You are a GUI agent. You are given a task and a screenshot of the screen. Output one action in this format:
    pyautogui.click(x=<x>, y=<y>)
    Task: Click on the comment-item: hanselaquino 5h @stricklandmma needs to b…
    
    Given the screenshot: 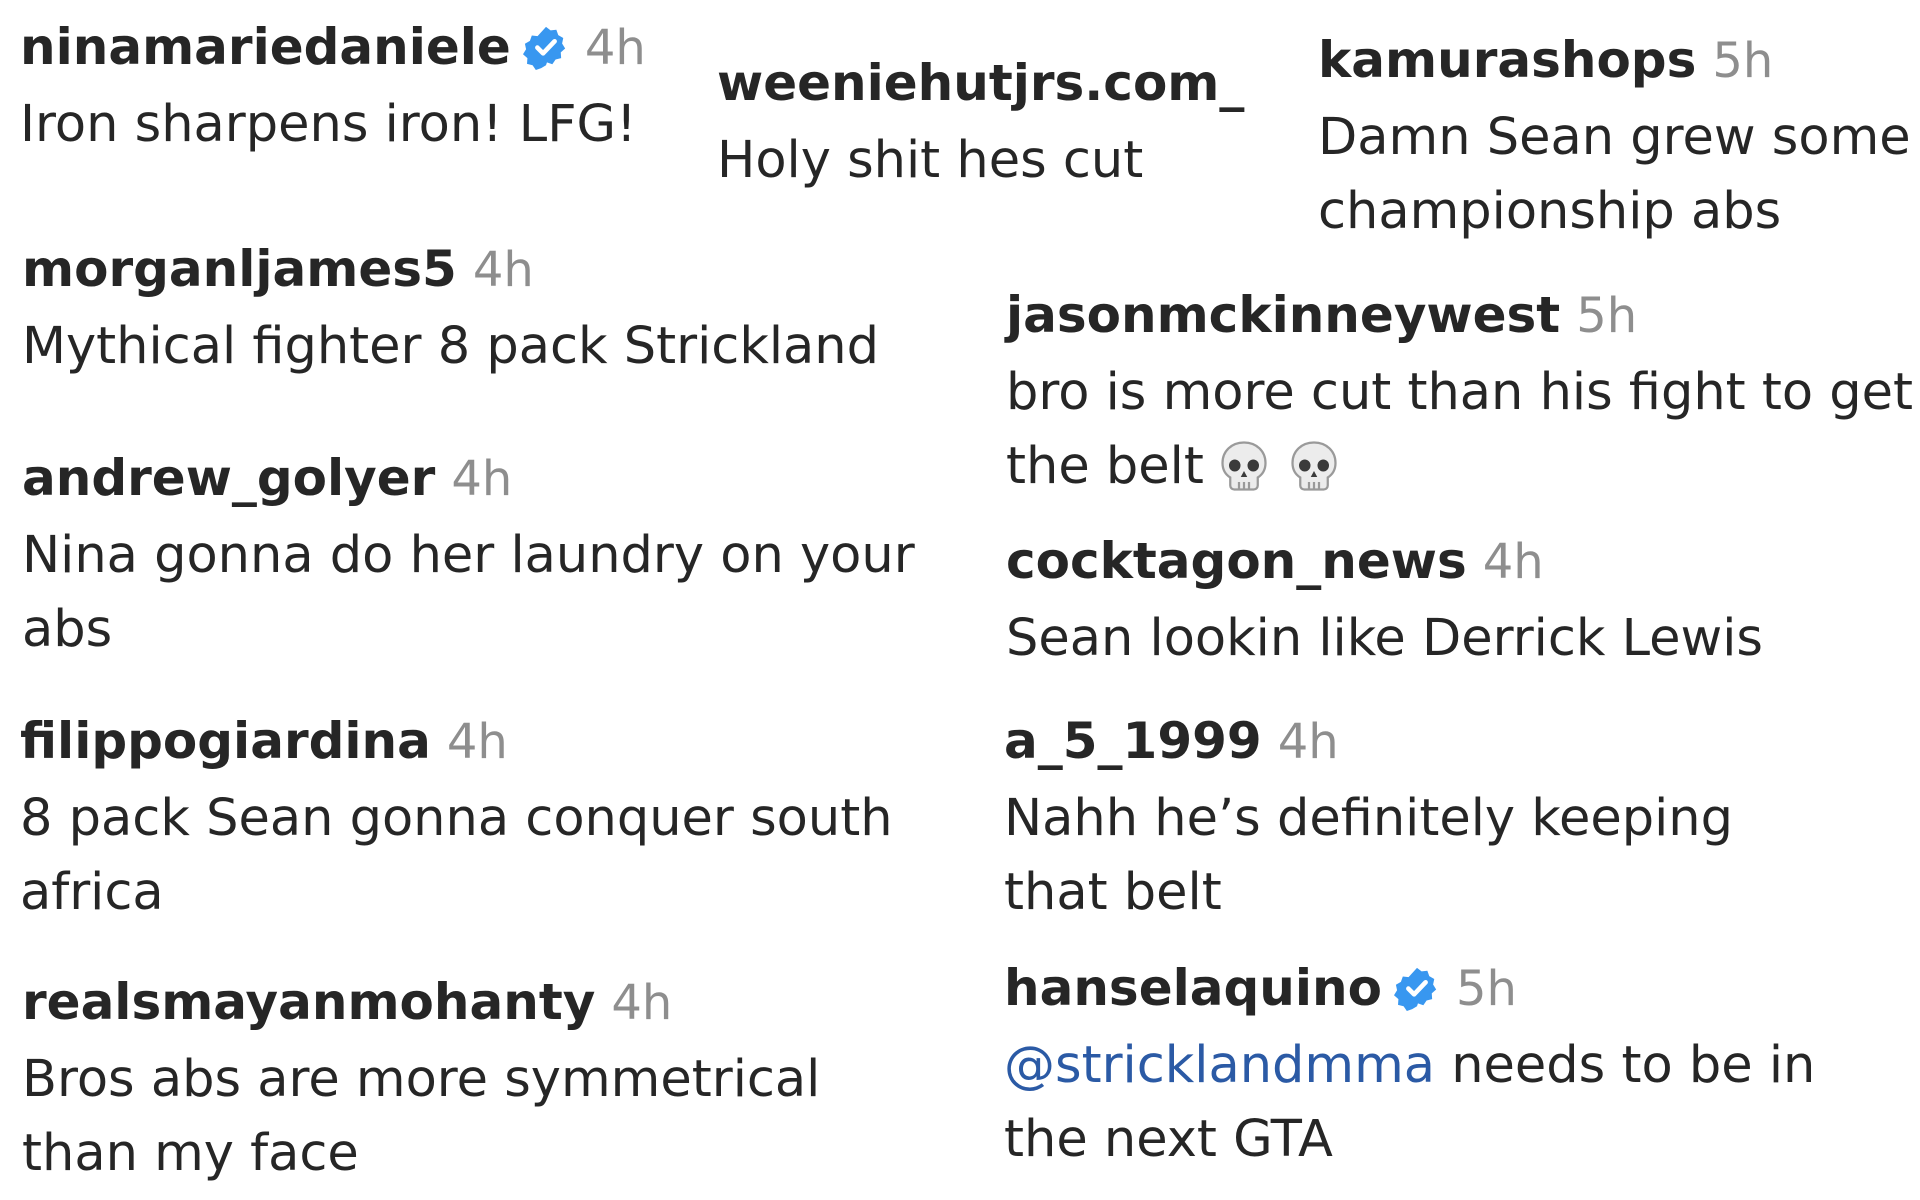 What is the action you would take?
    pyautogui.click(x=1459, y=1070)
    